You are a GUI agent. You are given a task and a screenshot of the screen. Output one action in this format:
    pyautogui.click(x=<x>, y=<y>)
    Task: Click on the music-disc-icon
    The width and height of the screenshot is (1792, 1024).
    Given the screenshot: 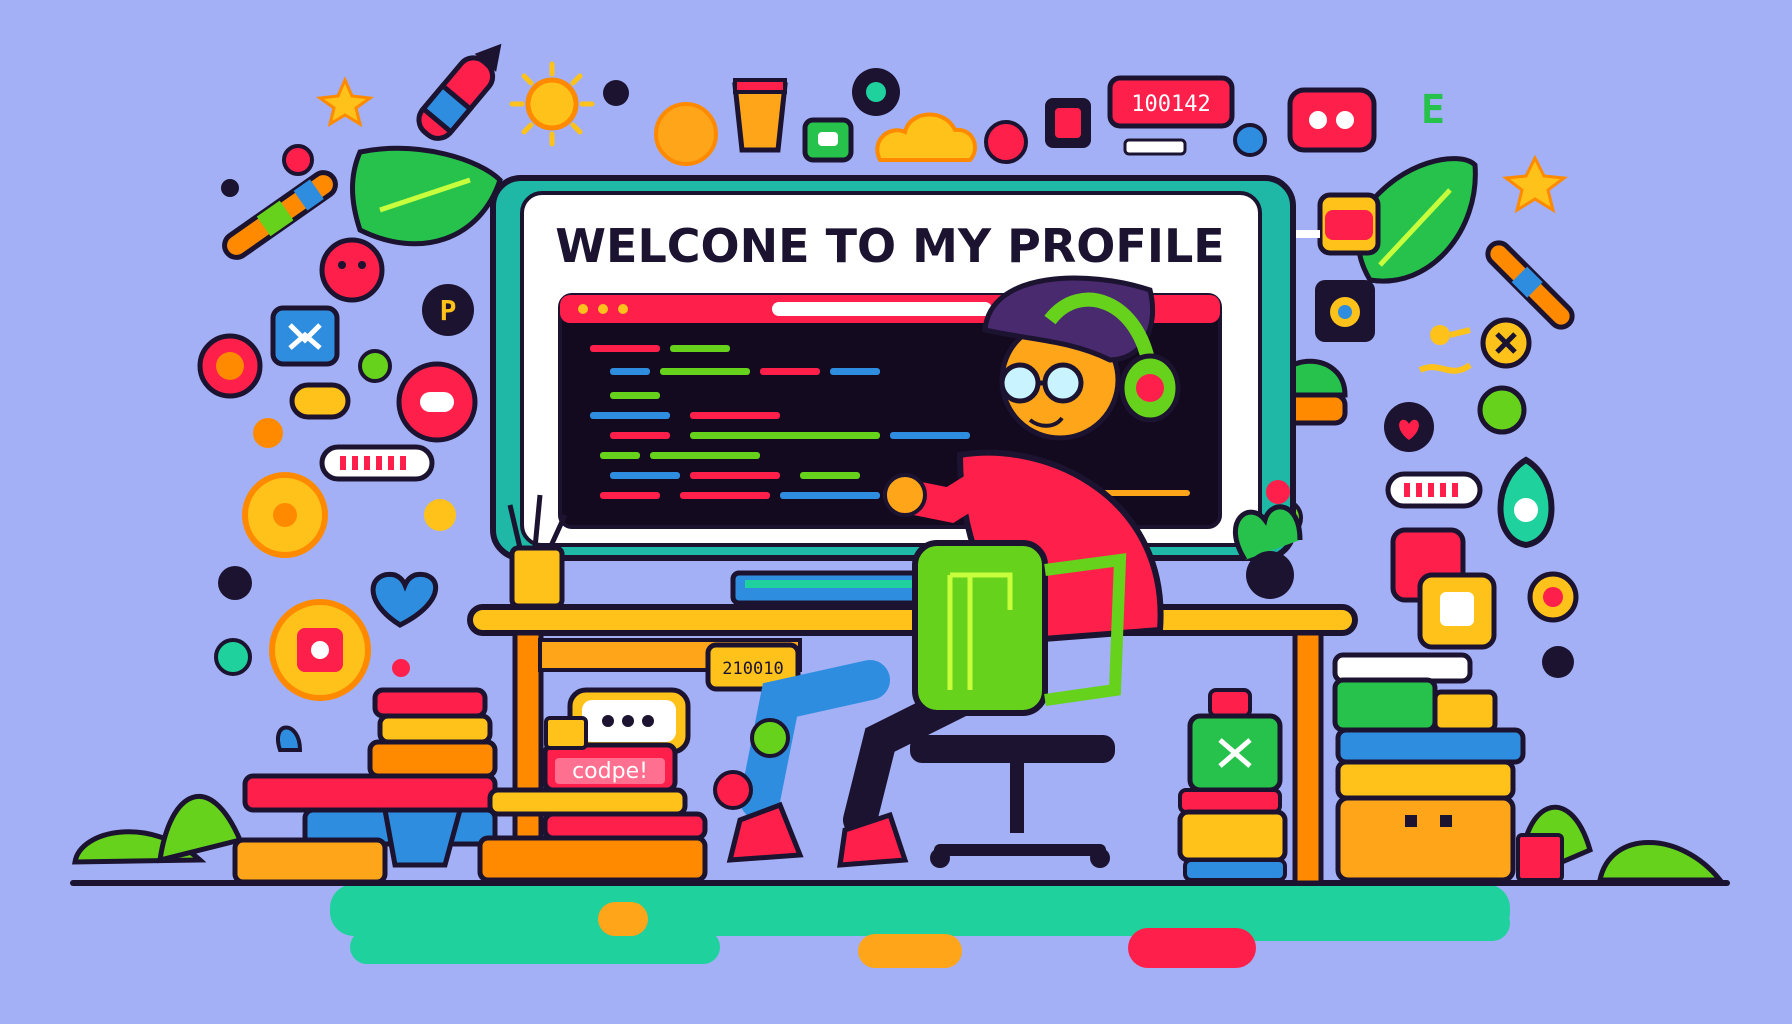 What is the action you would take?
    pyautogui.click(x=876, y=92)
    